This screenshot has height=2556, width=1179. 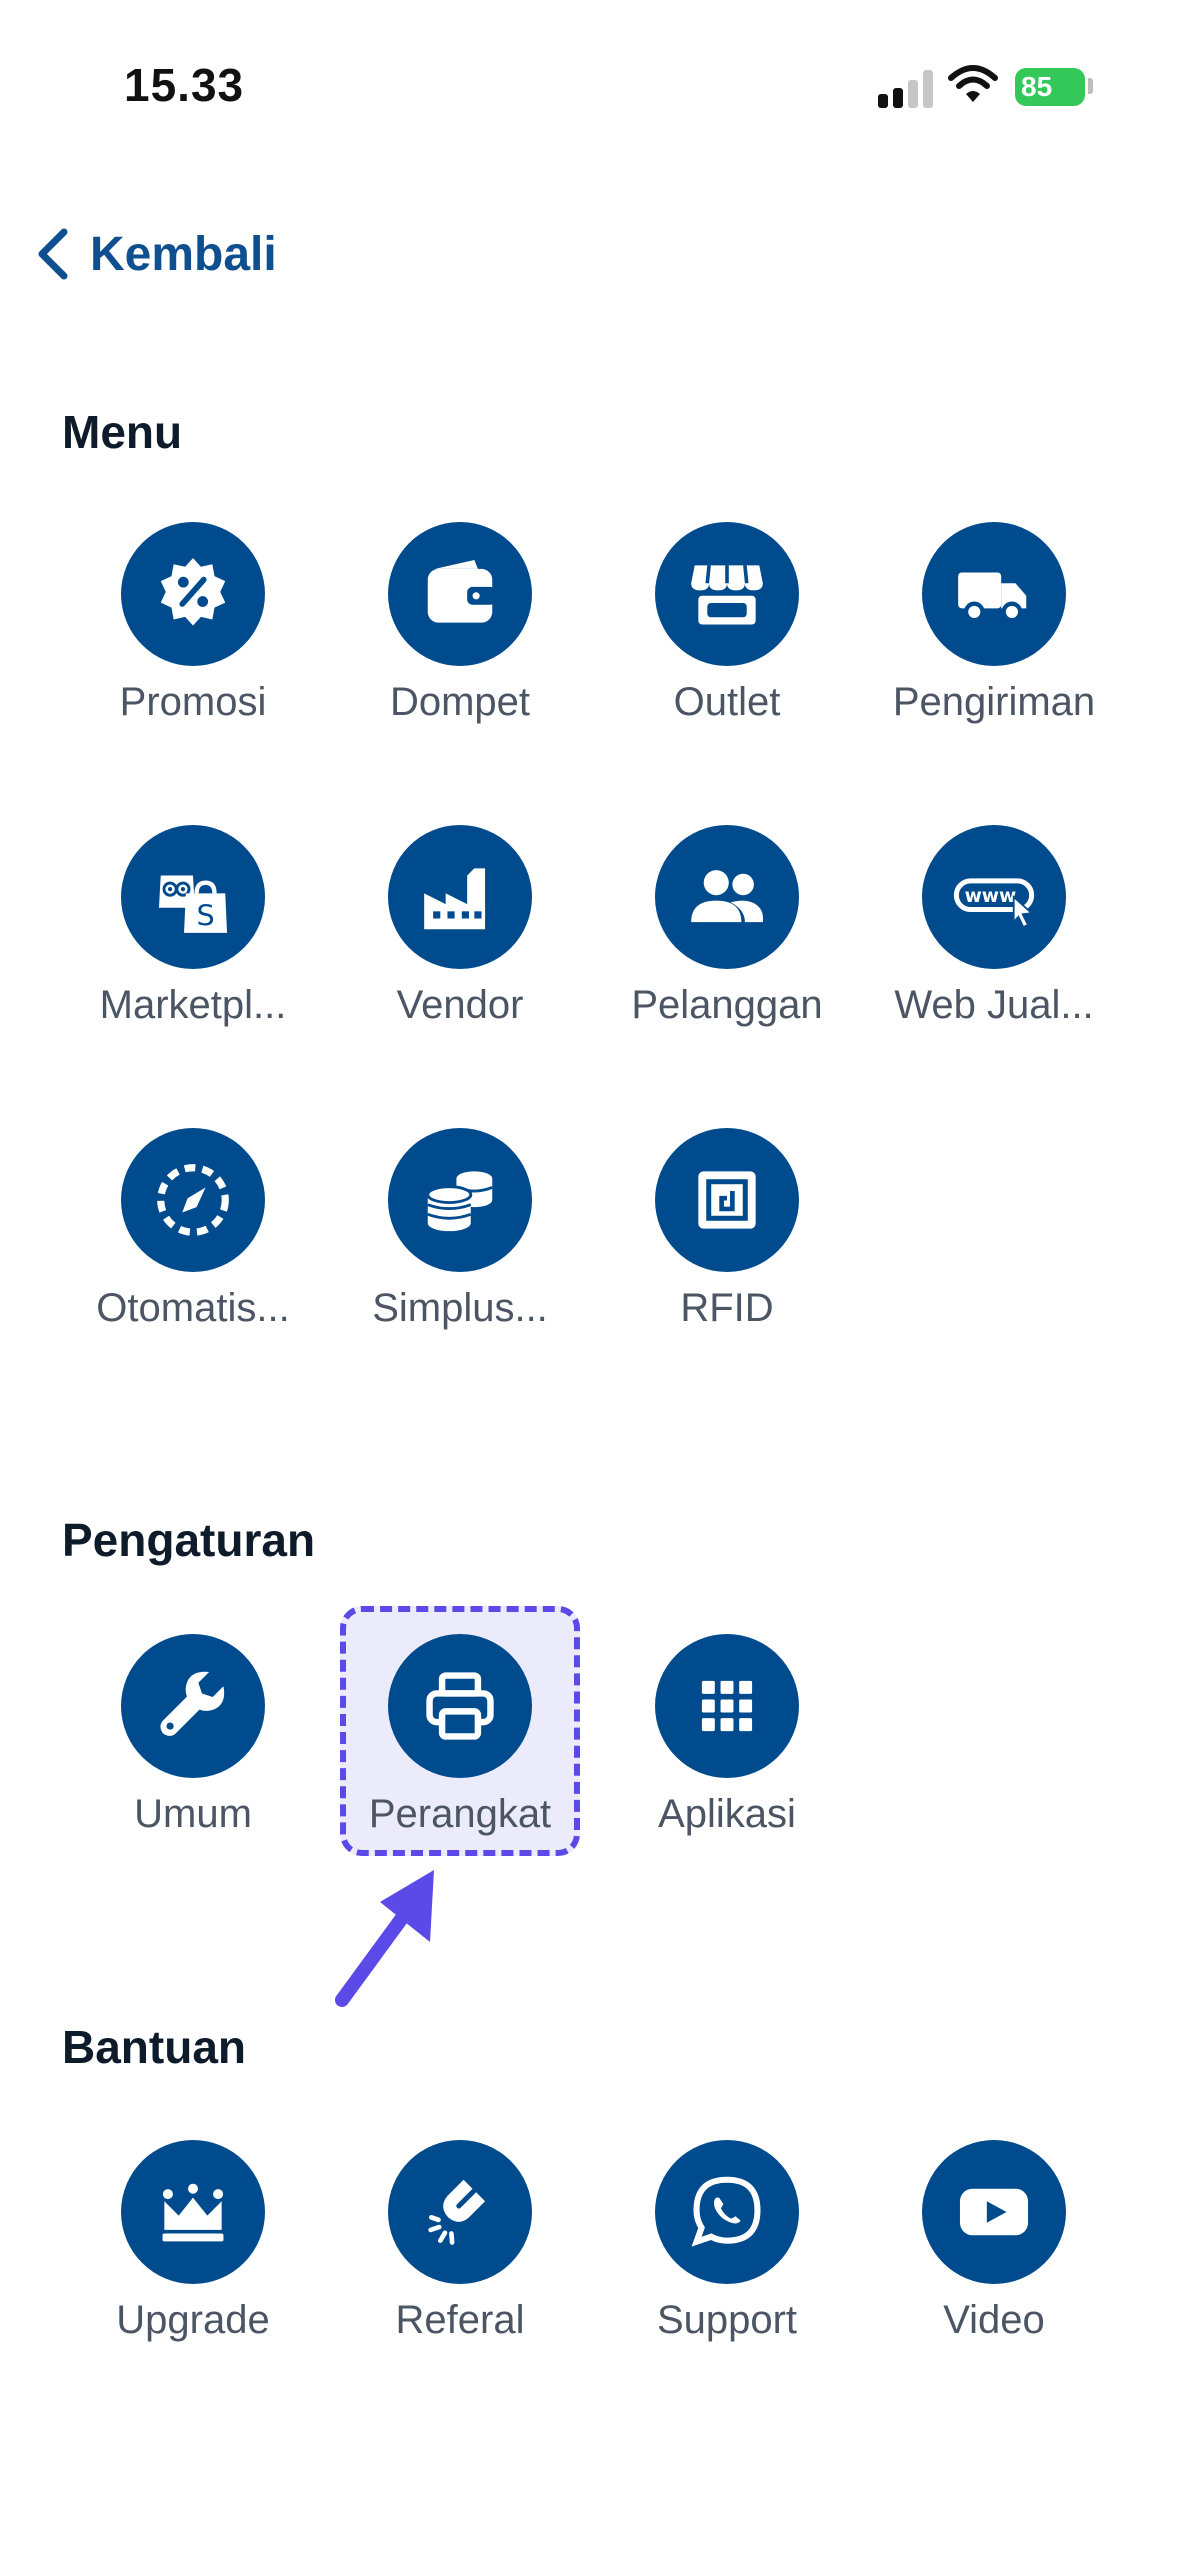 I want to click on help-item-label: Referal, so click(x=460, y=2320).